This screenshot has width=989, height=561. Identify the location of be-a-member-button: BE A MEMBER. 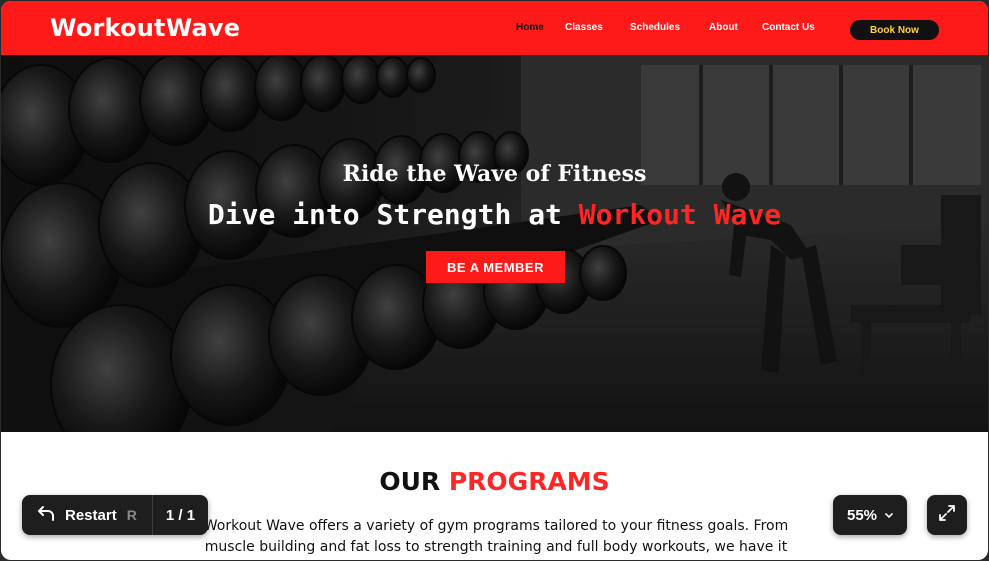
(495, 267).